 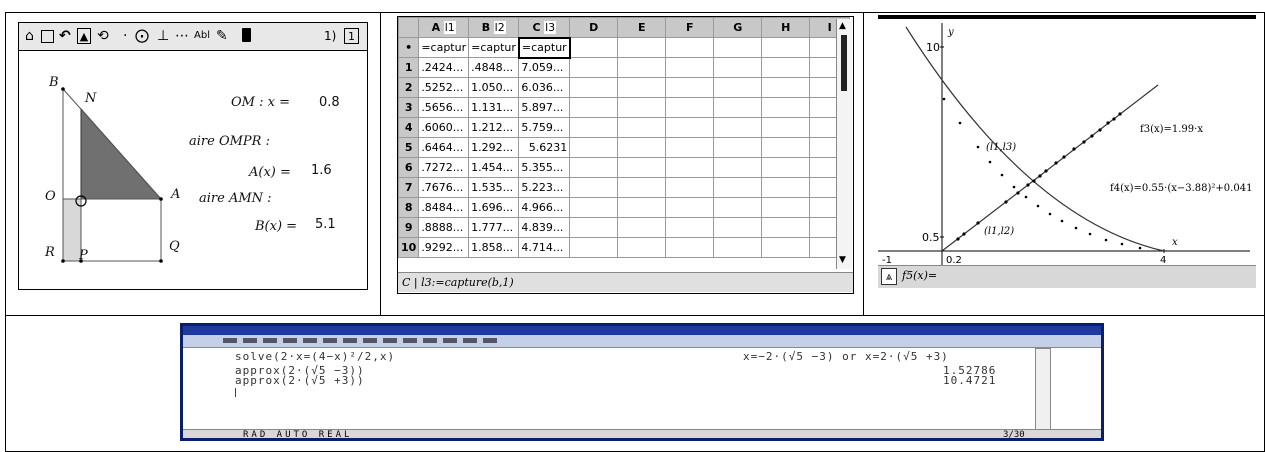 I want to click on entry-cursor, so click(x=235, y=392).